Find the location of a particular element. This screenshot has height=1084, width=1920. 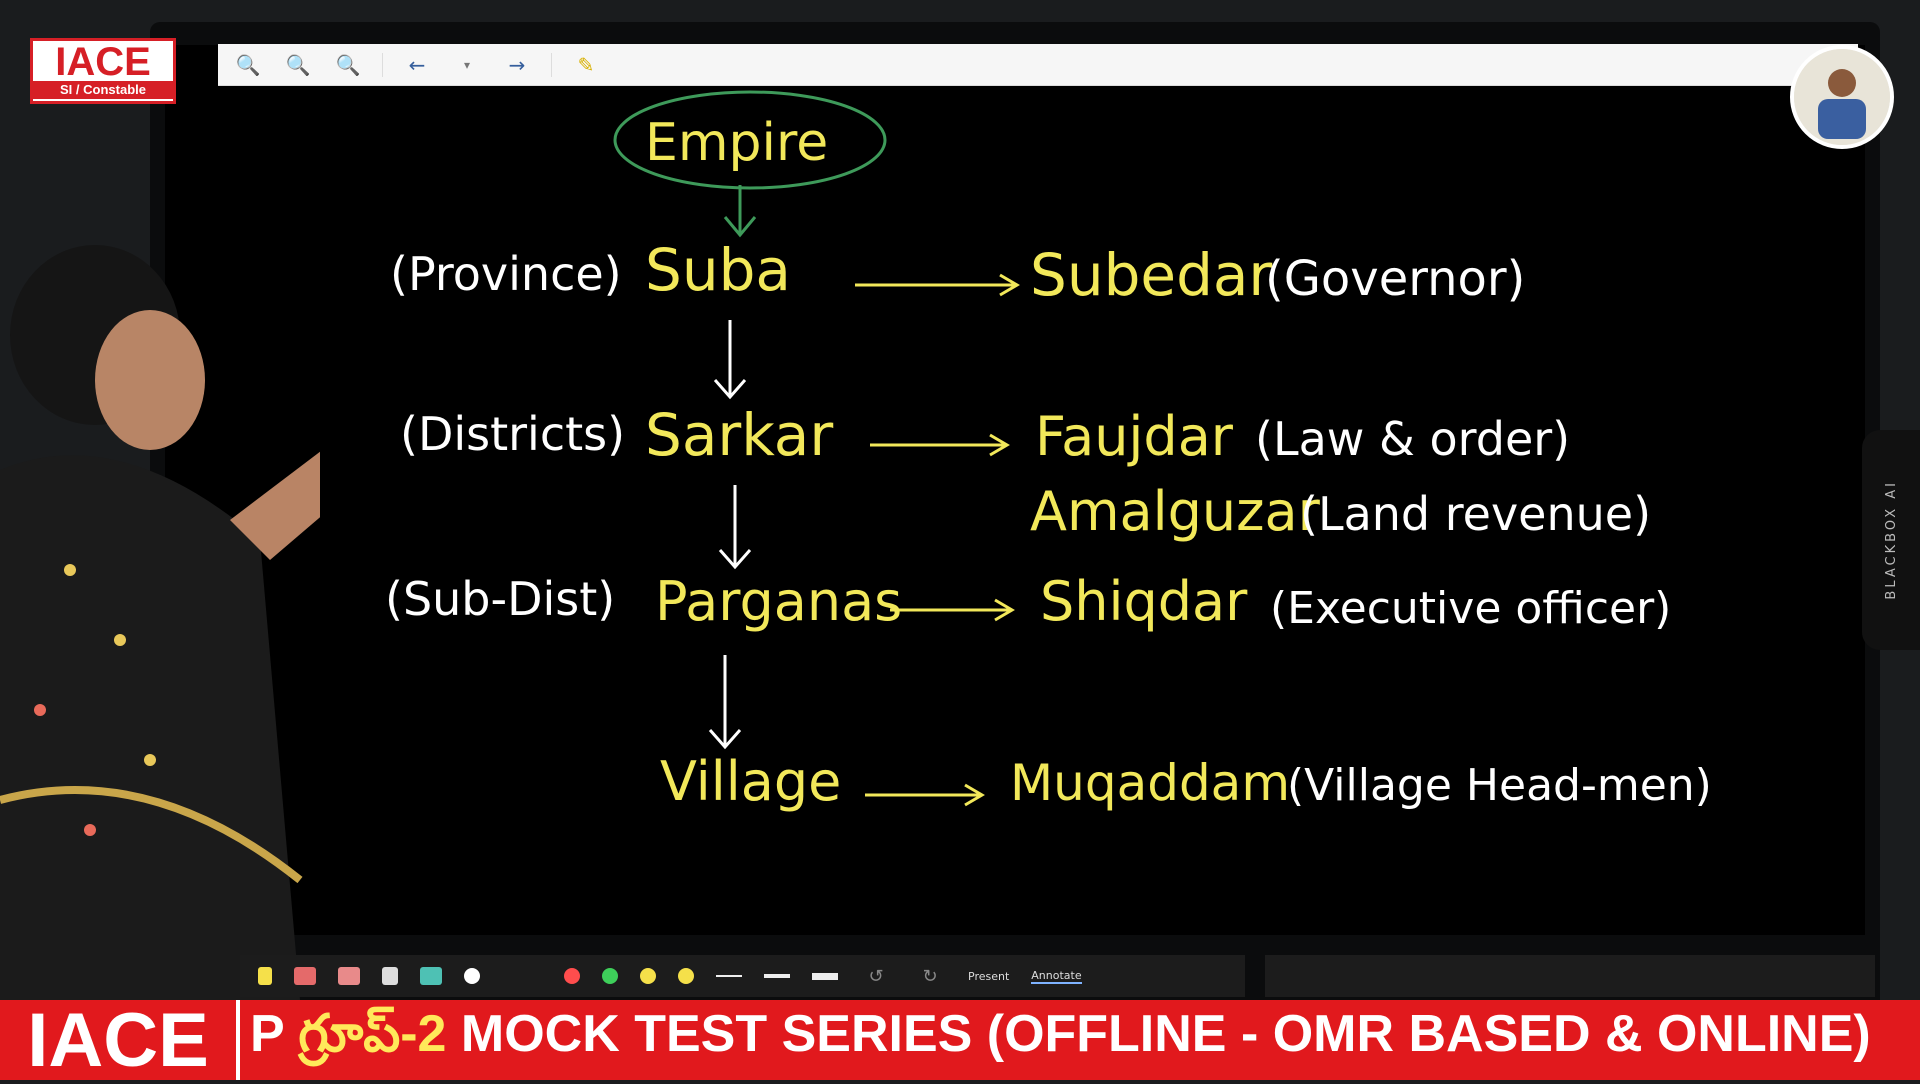

page-select-icon: ▾ is located at coordinates (467, 65).